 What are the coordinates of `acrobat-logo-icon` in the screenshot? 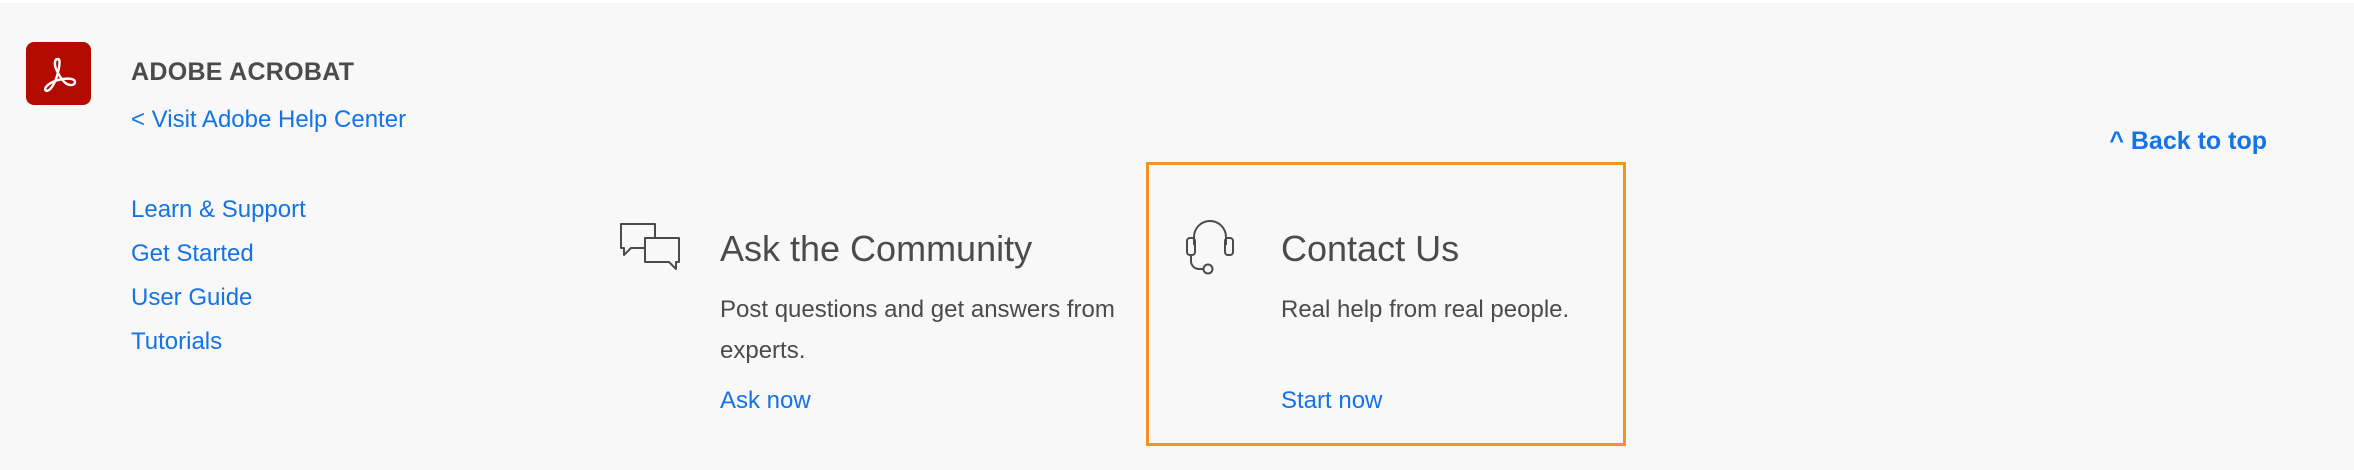 It's located at (58, 73).